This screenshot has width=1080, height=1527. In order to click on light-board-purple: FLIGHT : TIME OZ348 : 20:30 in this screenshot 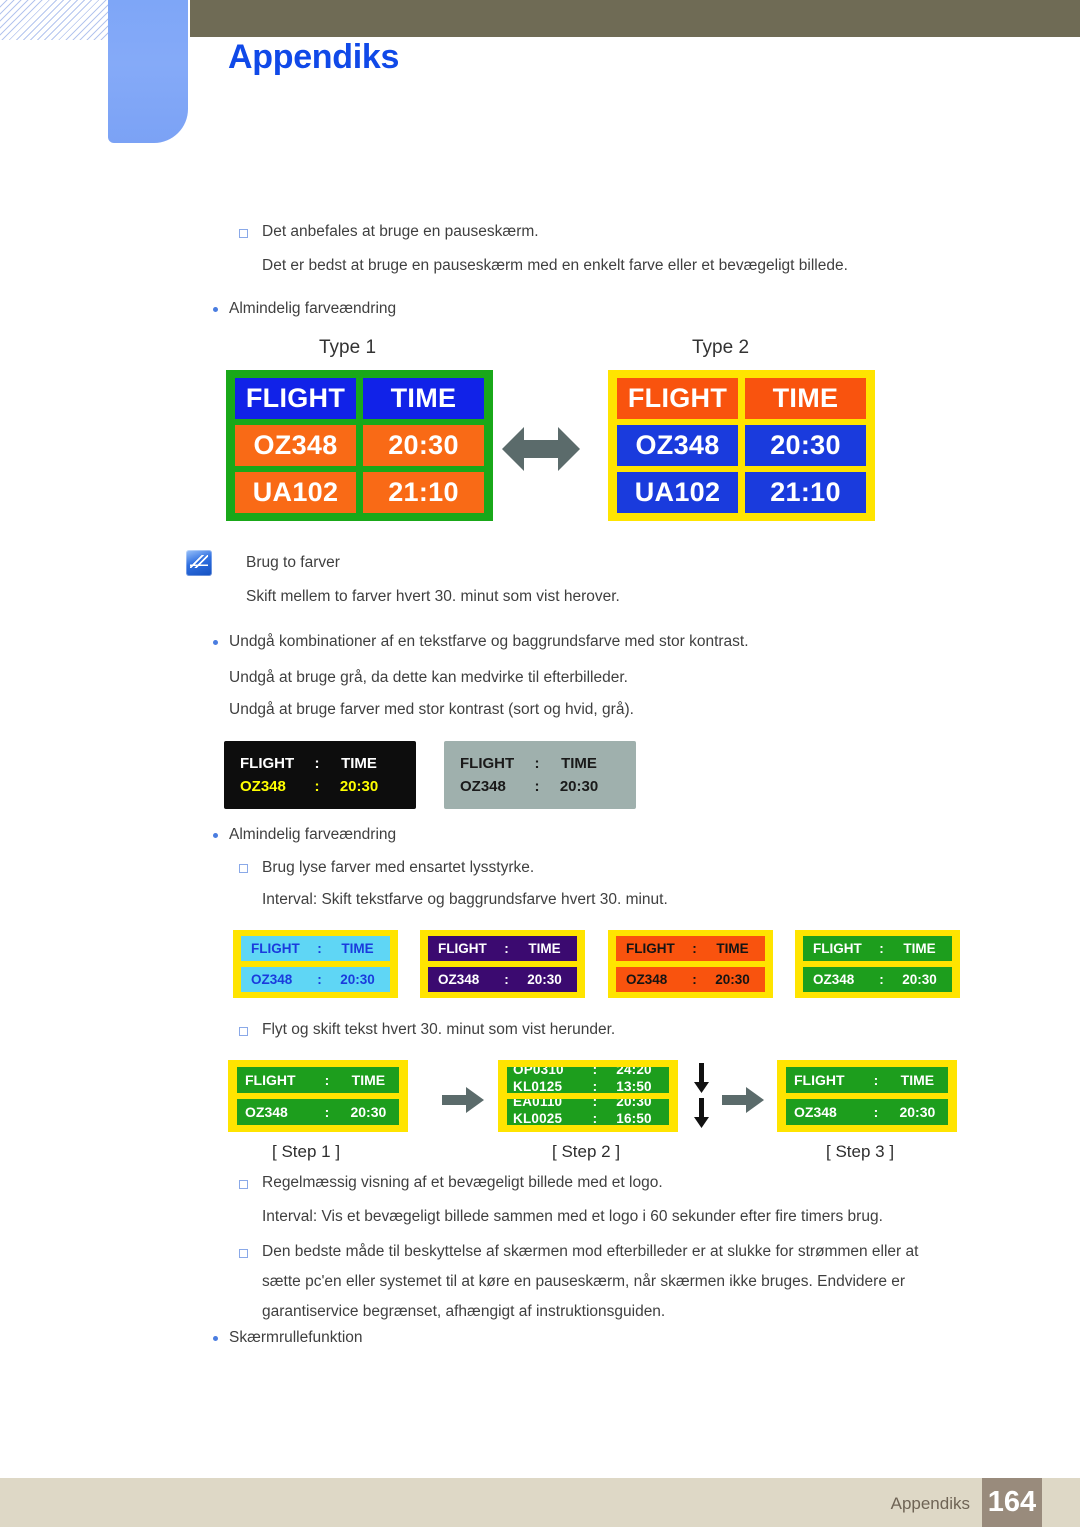, I will do `click(502, 964)`.